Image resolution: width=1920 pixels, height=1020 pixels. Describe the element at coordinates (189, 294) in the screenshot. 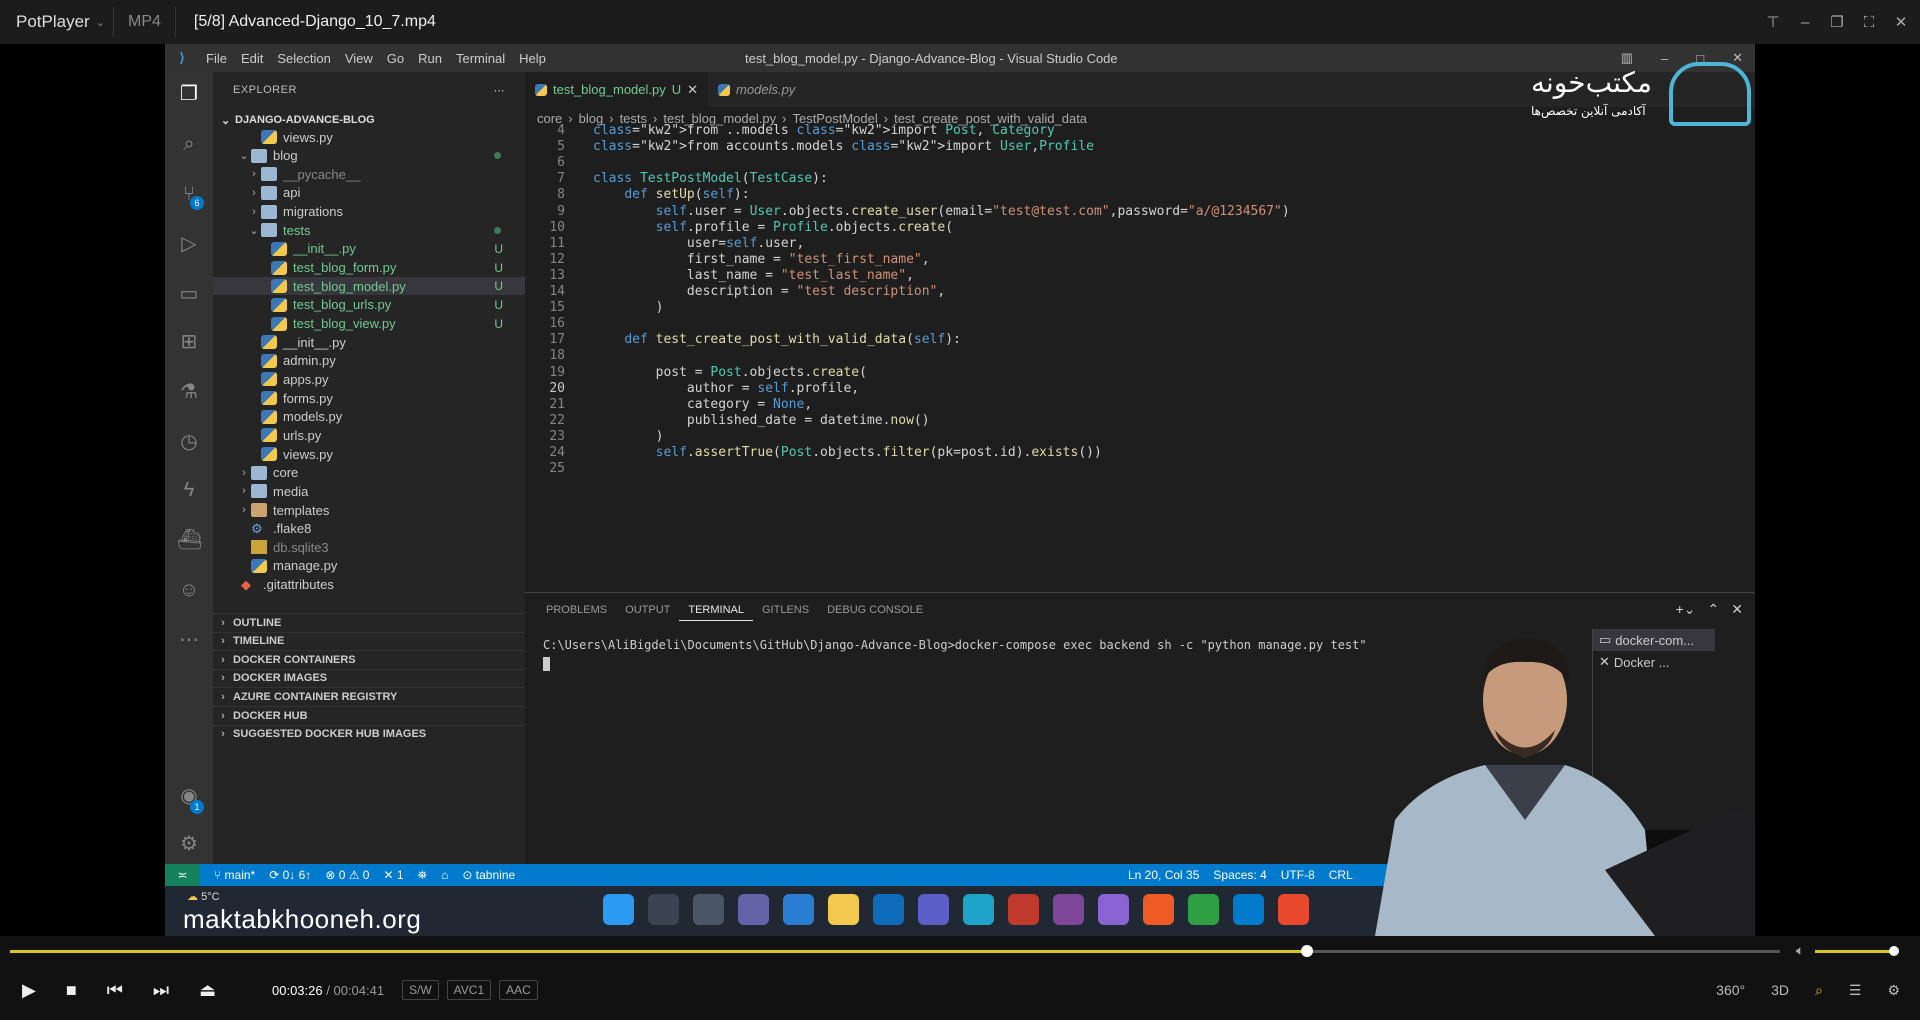

I see `remote-explorer-icon: ▭` at that location.